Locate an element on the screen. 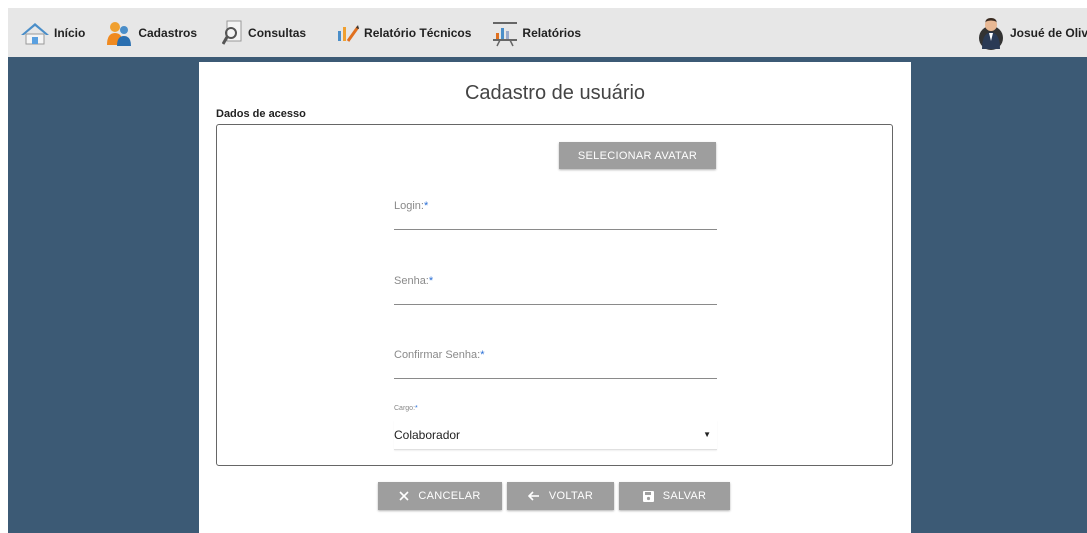 The height and width of the screenshot is (533, 1087). confirm-password-input is located at coordinates (555, 370).